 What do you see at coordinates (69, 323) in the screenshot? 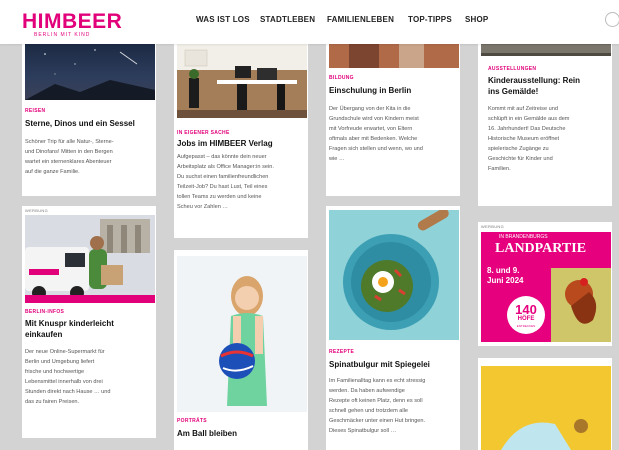
I see `article-title-line: Mit Knuspr kinderleicht` at bounding box center [69, 323].